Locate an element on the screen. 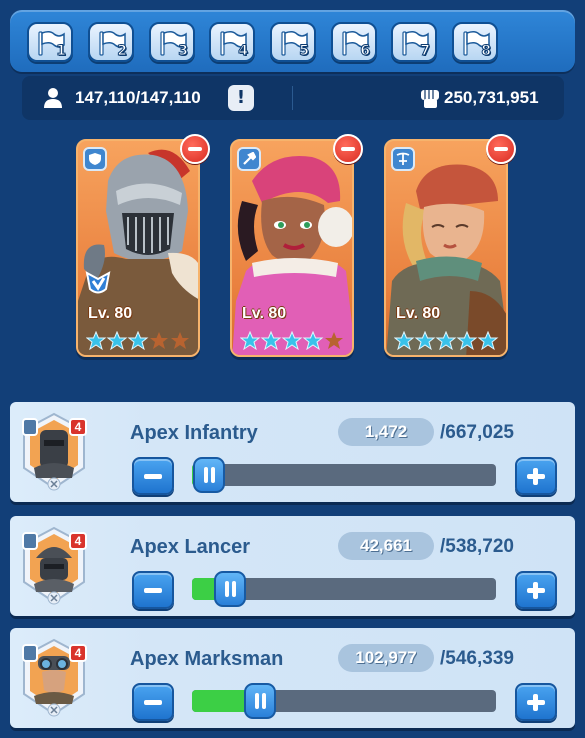 The image size is (585, 738). troop-name: Apex Lancer is located at coordinates (190, 547).